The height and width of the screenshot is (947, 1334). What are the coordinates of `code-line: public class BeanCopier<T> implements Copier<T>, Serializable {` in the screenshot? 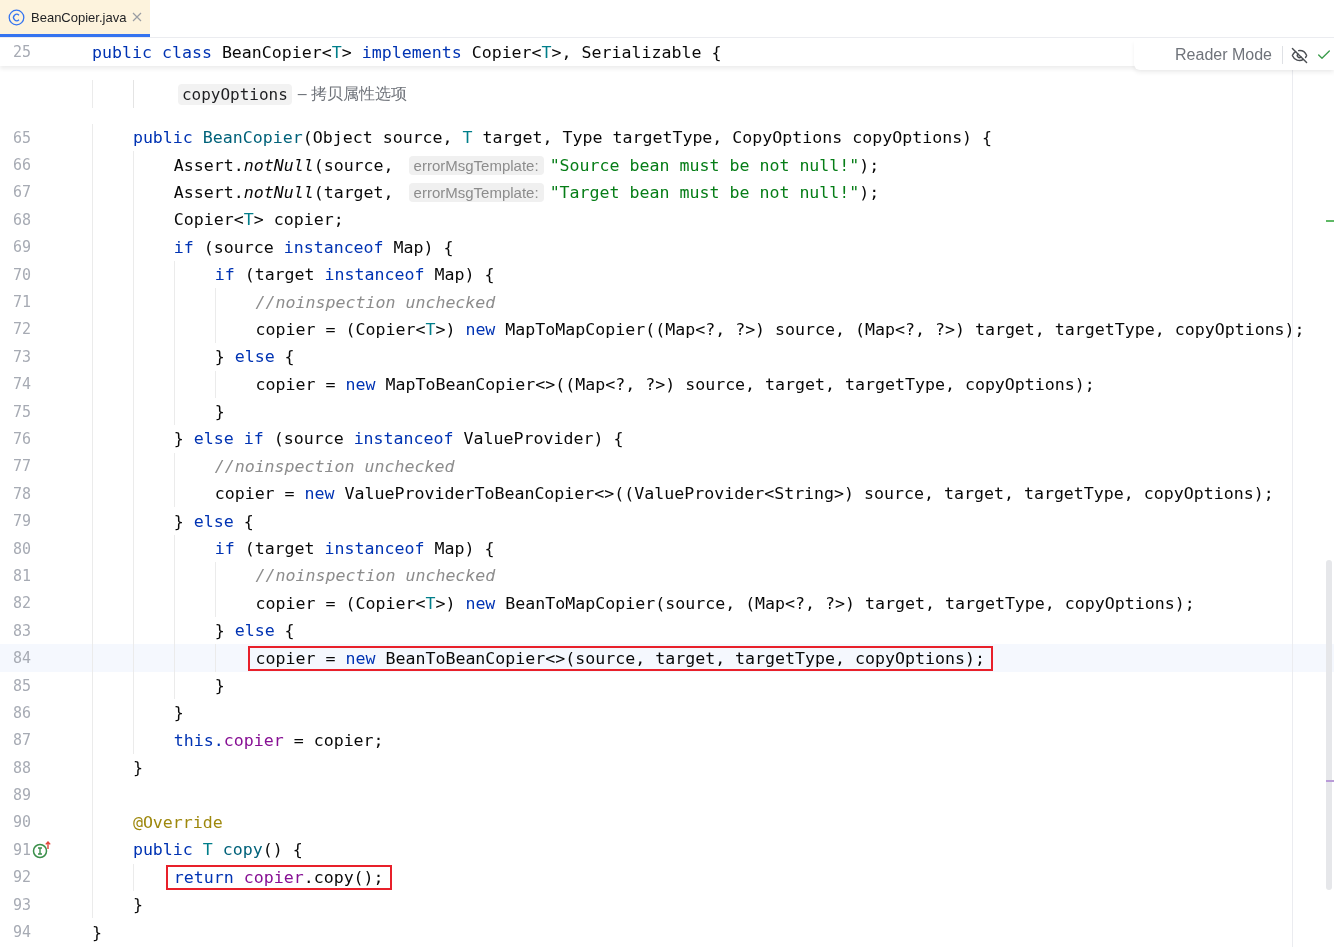 It's located at (407, 52).